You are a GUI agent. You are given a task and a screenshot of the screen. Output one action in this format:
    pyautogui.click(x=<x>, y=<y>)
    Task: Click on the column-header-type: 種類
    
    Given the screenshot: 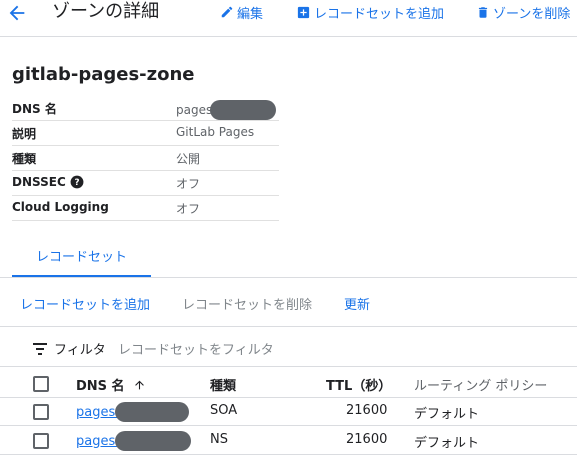 What is the action you would take?
    pyautogui.click(x=223, y=384)
    